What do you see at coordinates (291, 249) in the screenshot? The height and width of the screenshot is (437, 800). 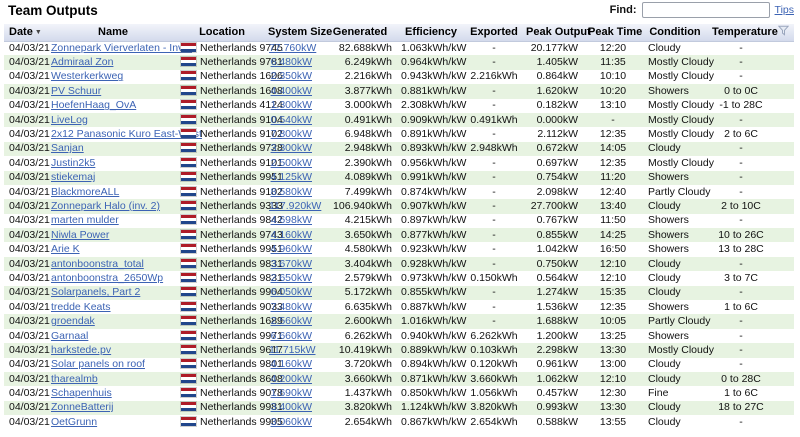 I see `system-size-link: 4.960kW` at bounding box center [291, 249].